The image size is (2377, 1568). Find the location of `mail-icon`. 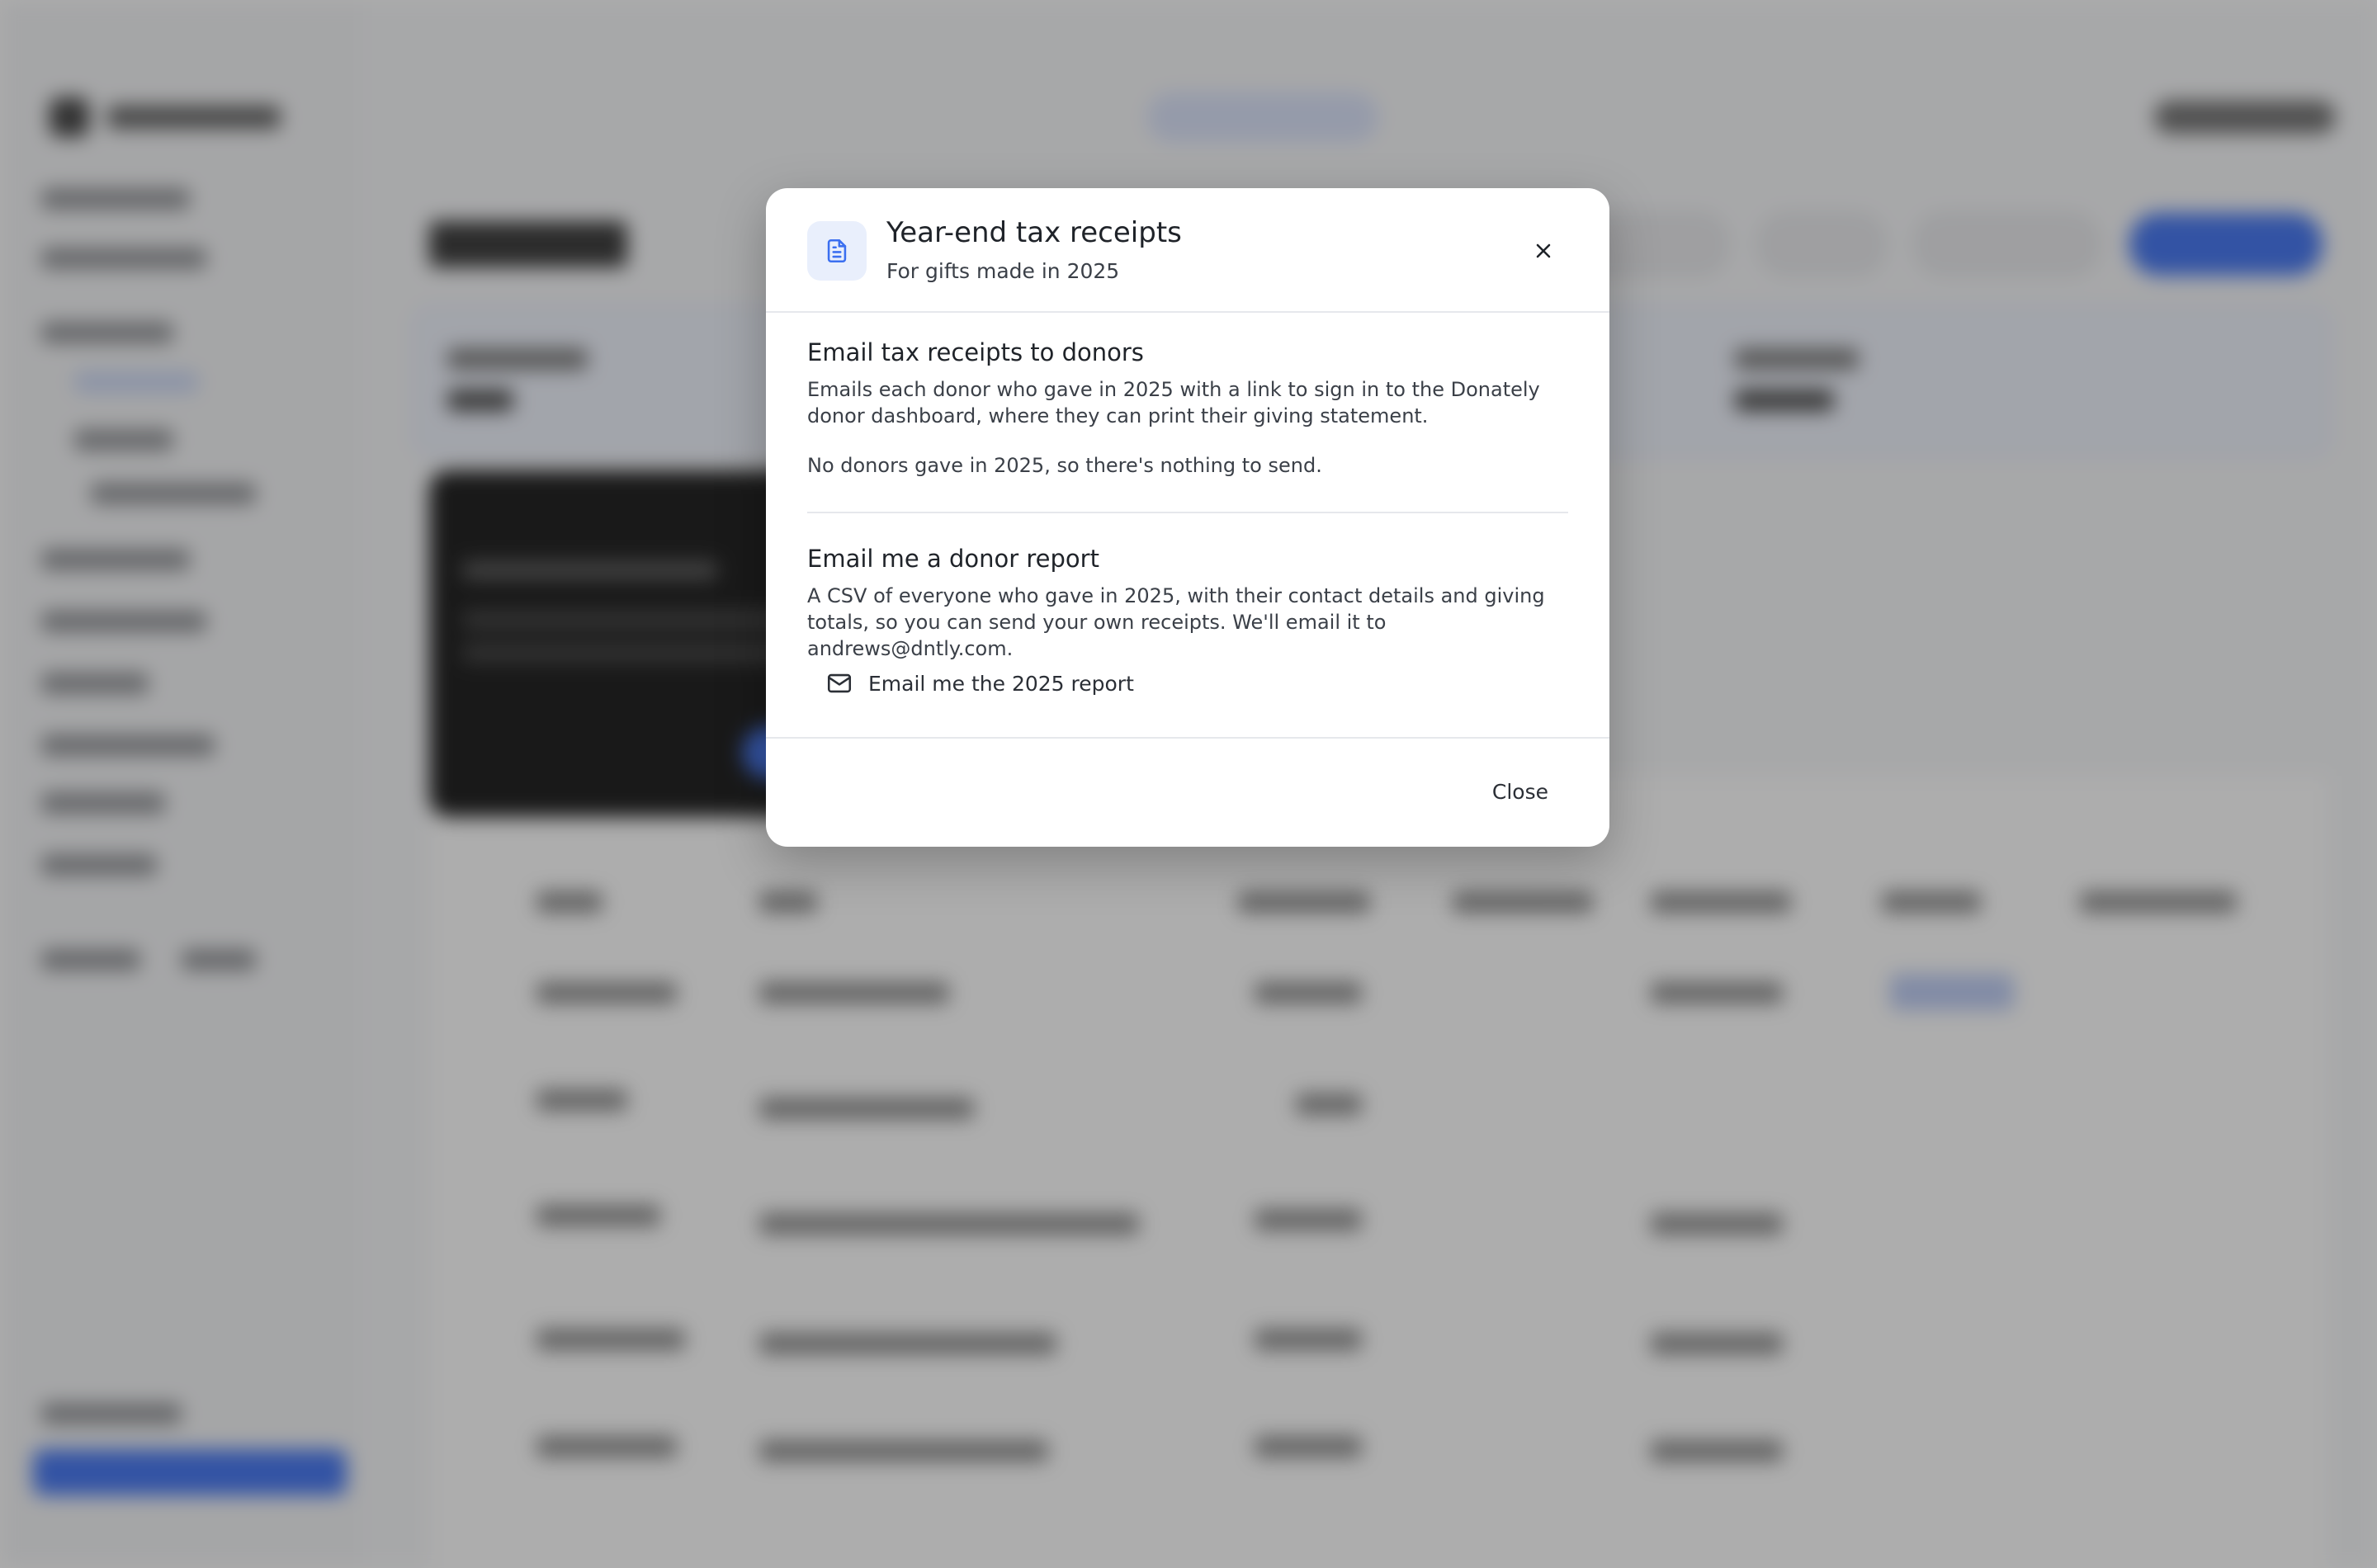

mail-icon is located at coordinates (839, 683).